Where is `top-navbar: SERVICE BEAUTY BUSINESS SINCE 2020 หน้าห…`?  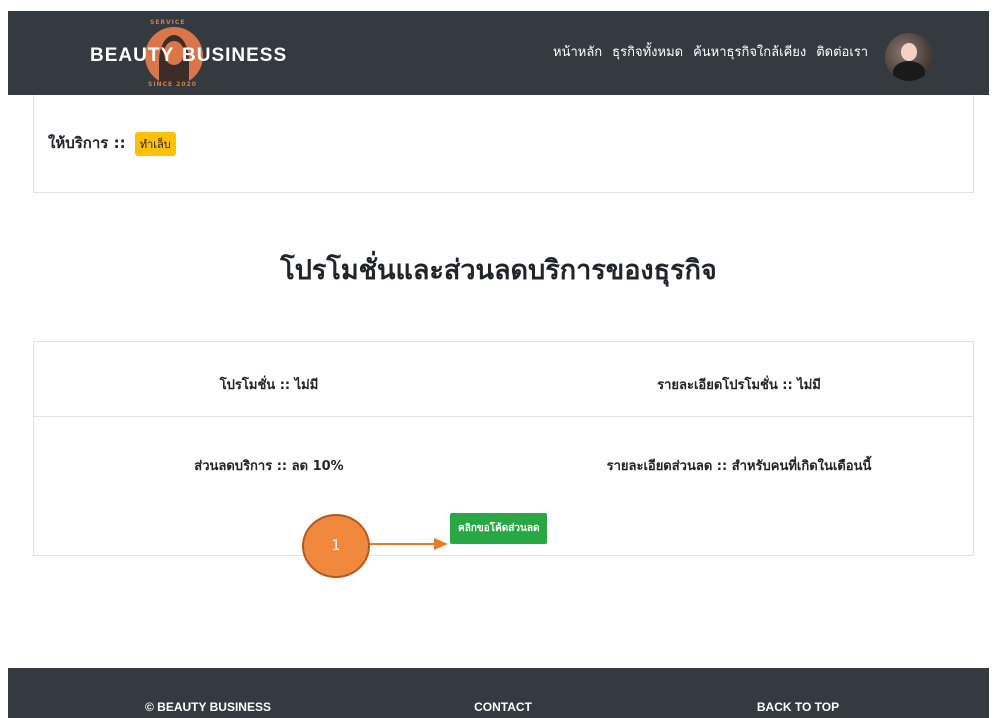 top-navbar: SERVICE BEAUTY BUSINESS SINCE 2020 หน้าห… is located at coordinates (498, 53).